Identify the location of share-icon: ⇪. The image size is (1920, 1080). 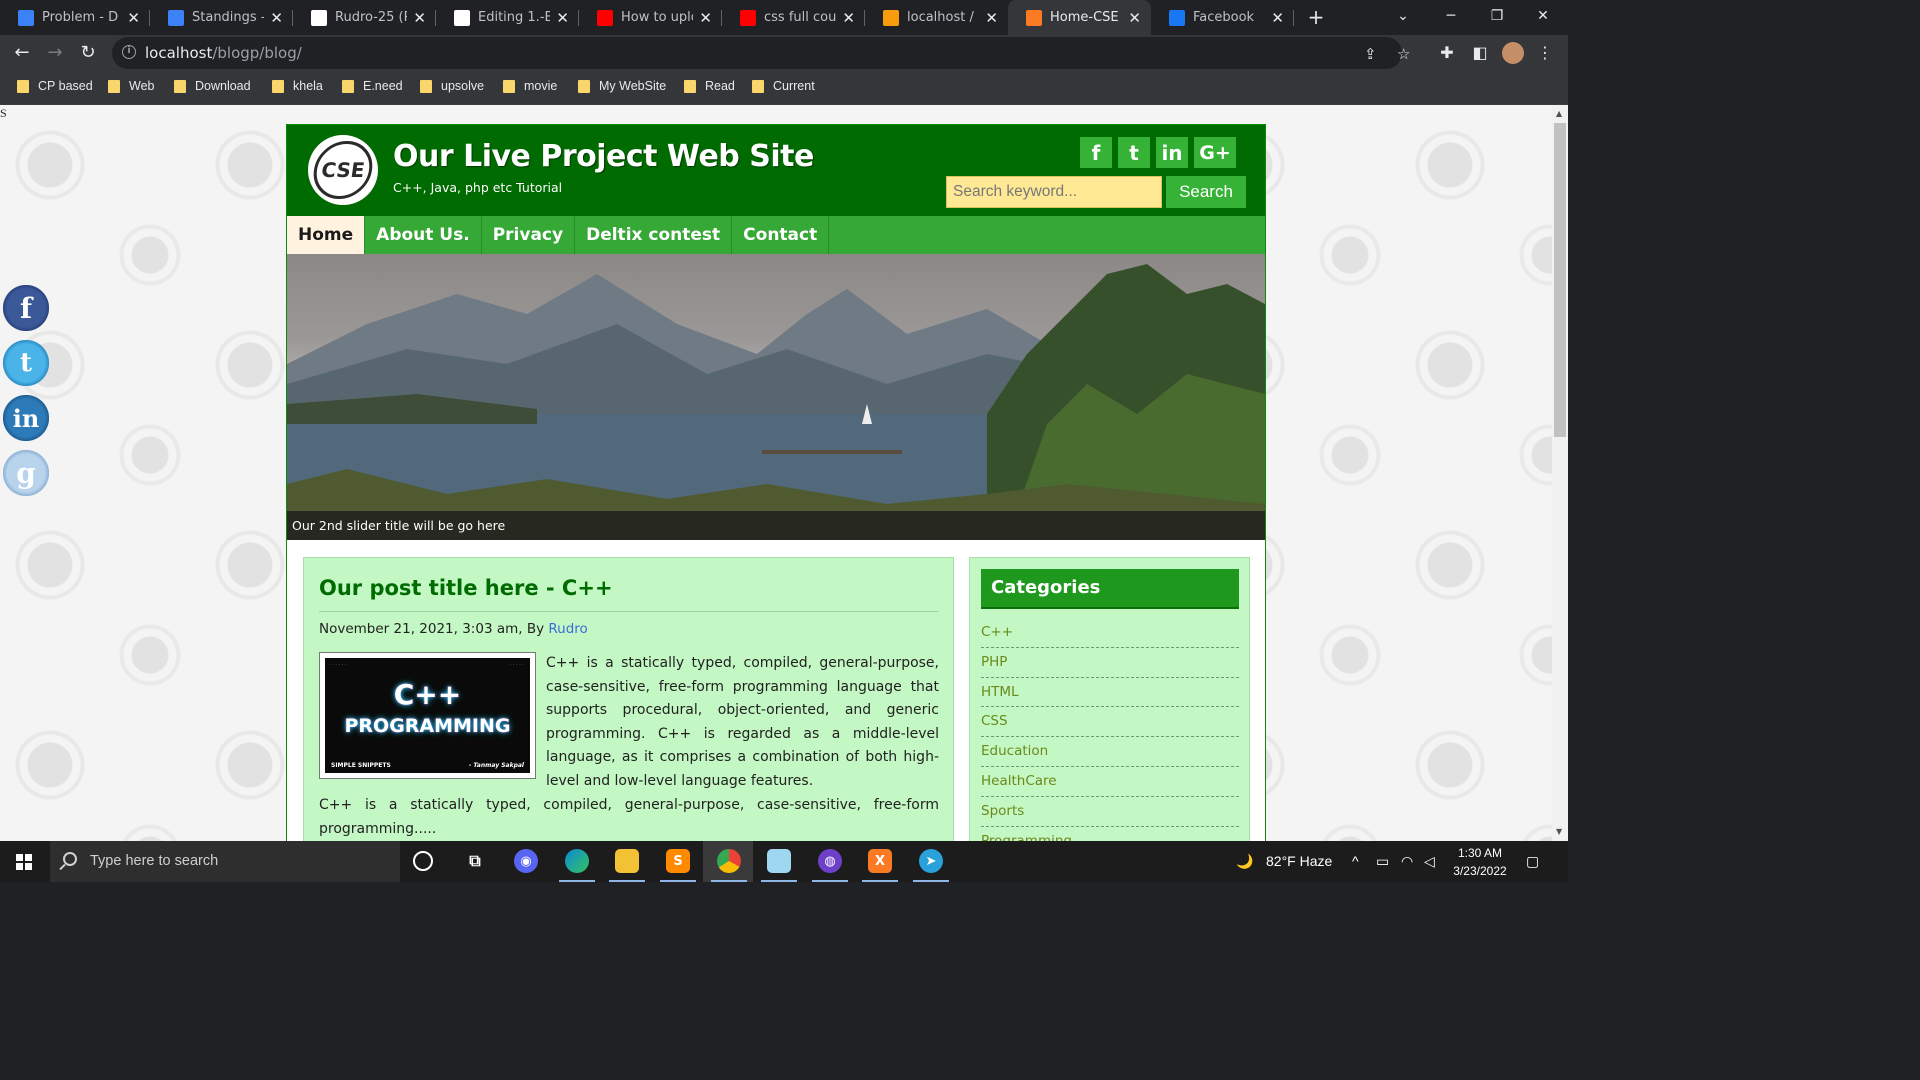
(1370, 54).